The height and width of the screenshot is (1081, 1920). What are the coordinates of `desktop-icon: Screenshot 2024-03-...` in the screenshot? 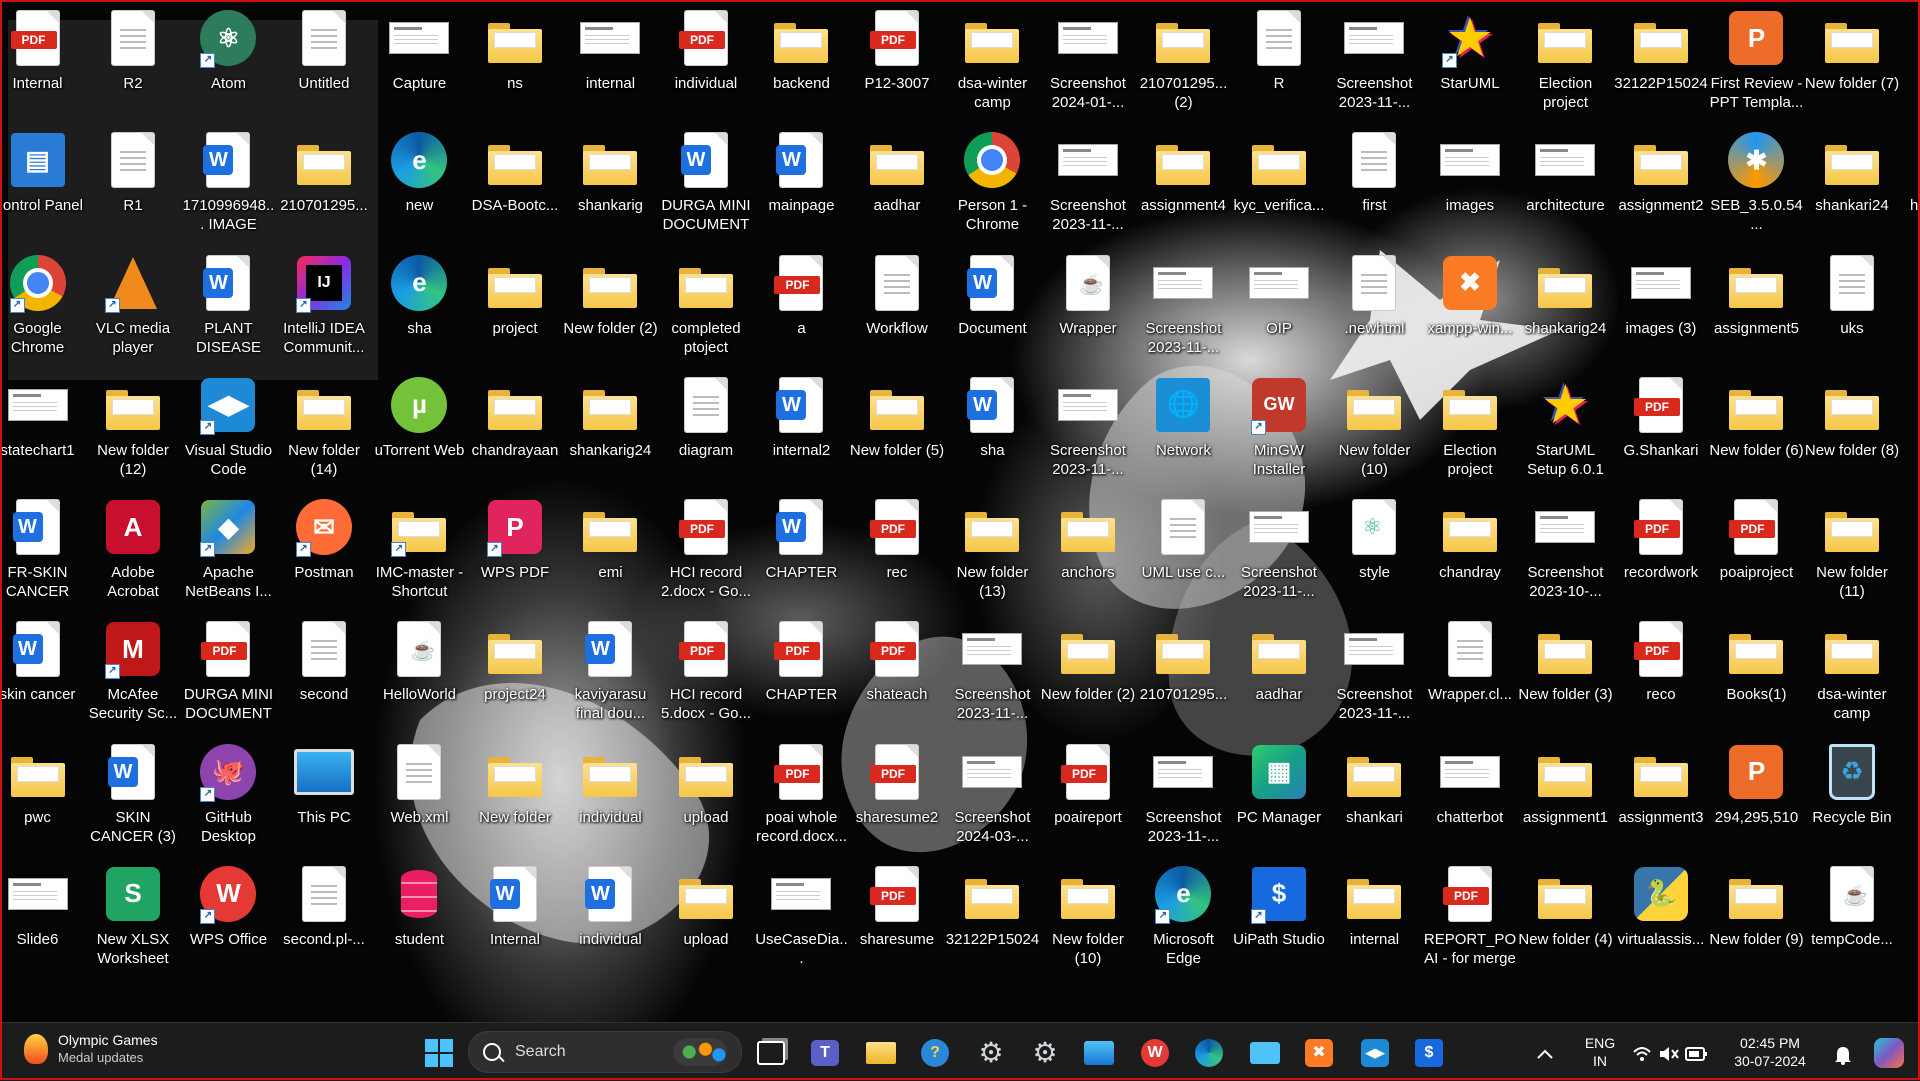 It's located at (992, 793).